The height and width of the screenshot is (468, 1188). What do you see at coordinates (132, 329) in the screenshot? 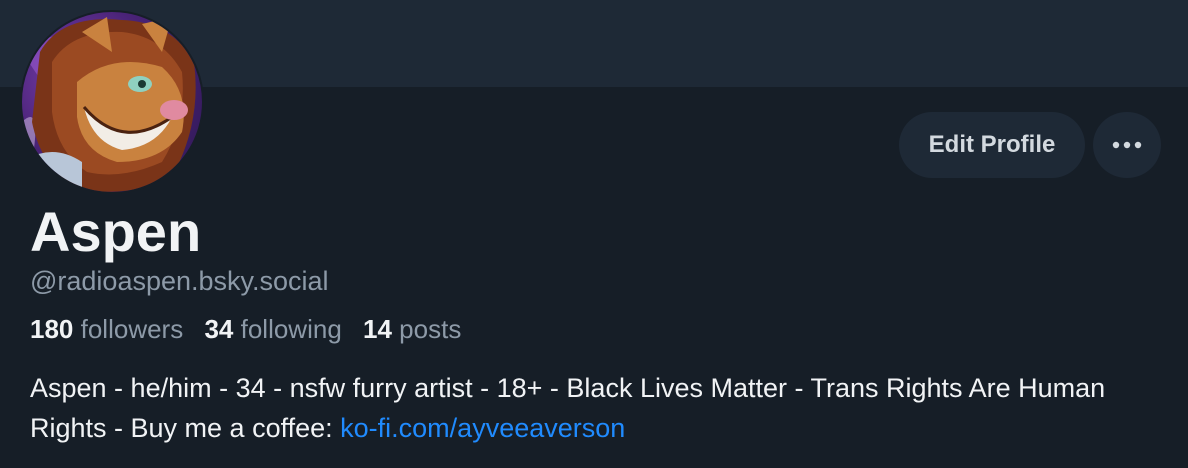
I see `followers-label: followers` at bounding box center [132, 329].